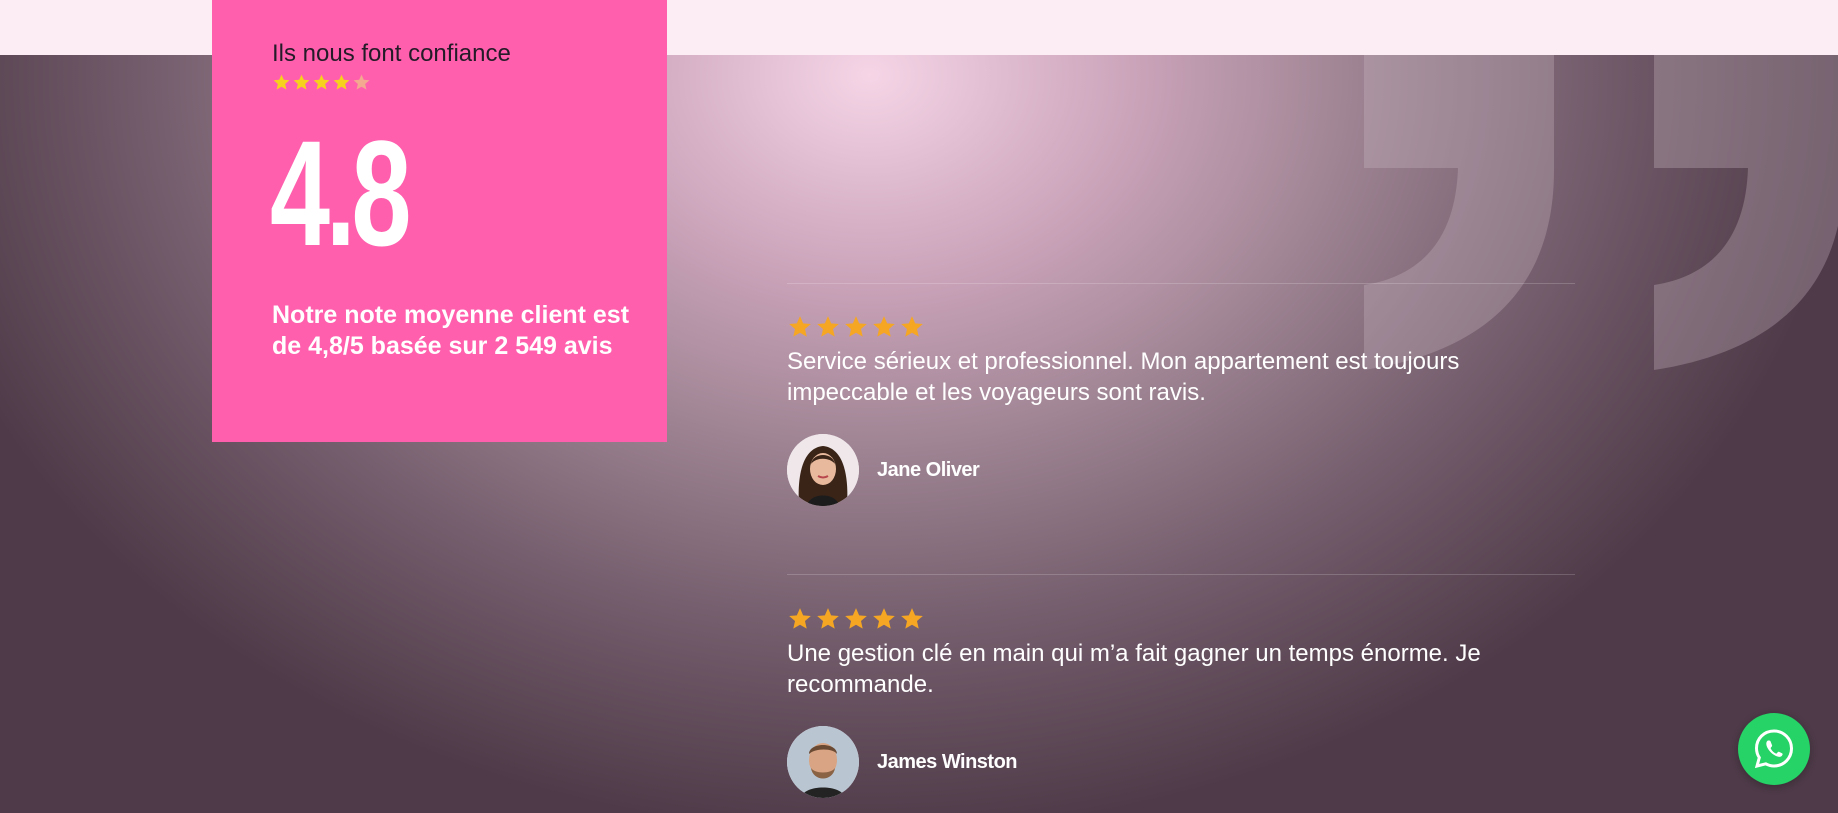 This screenshot has height=813, width=1838. Describe the element at coordinates (947, 761) in the screenshot. I see `author-name: James Winston` at that location.